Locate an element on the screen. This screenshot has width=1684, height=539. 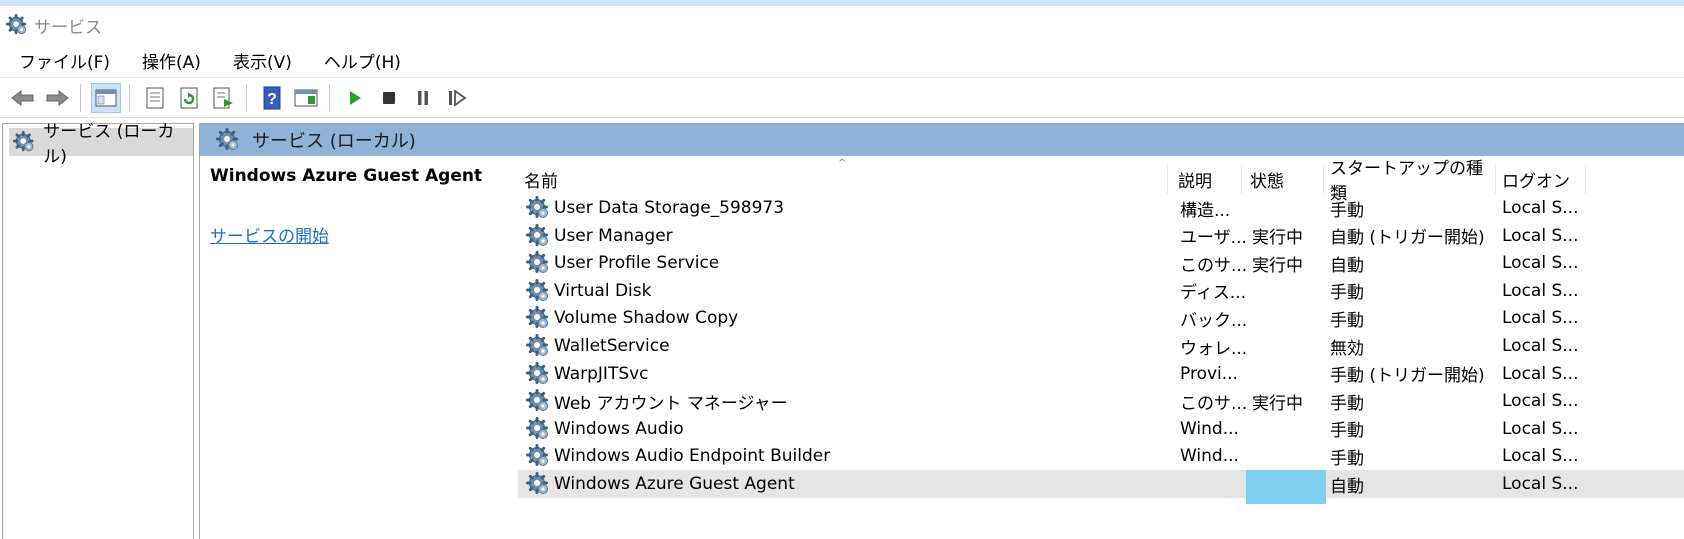
help-icon: ? is located at coordinates (272, 98).